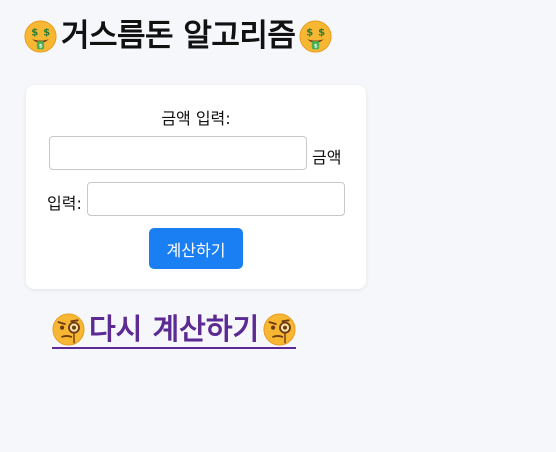  I want to click on amount-suffix-label: 금액, so click(327, 157).